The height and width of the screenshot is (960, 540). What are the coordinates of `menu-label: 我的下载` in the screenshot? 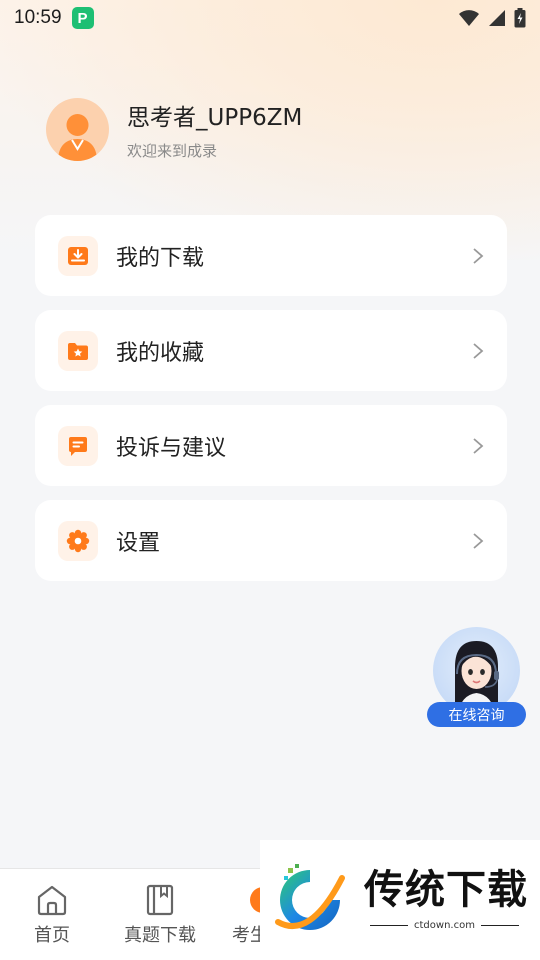 It's located at (160, 258).